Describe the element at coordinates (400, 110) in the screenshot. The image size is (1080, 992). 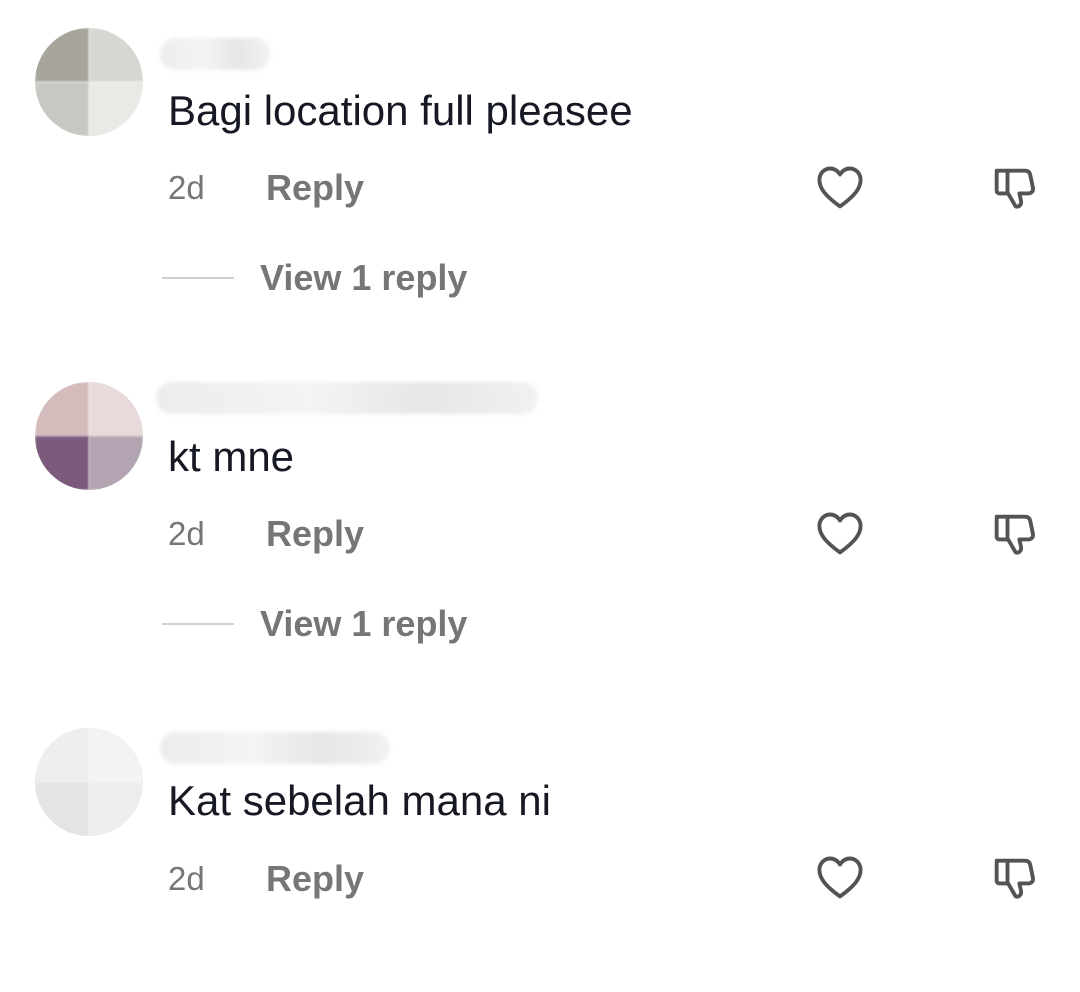
I see `comment-text: Bagi location full pleasee` at that location.